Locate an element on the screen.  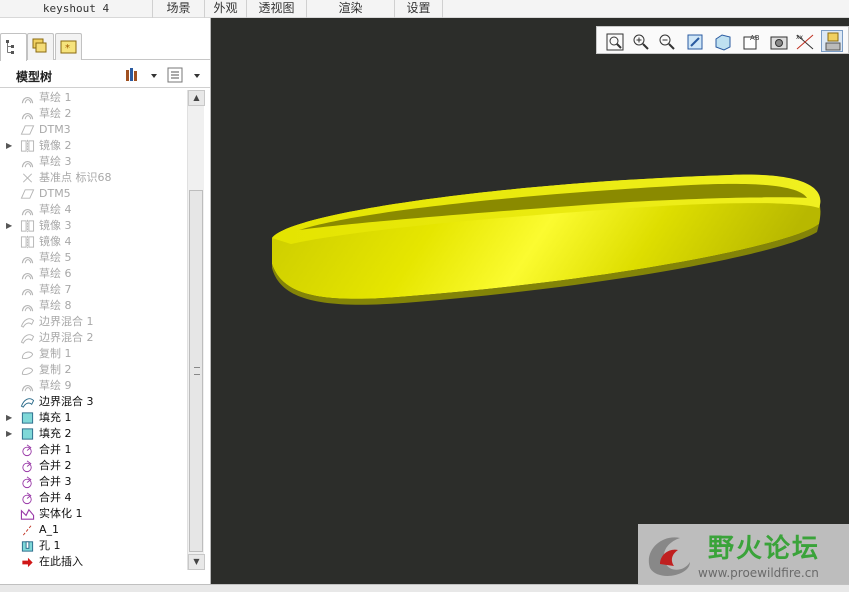
tab-favorites: * is located at coordinates (68, 46).